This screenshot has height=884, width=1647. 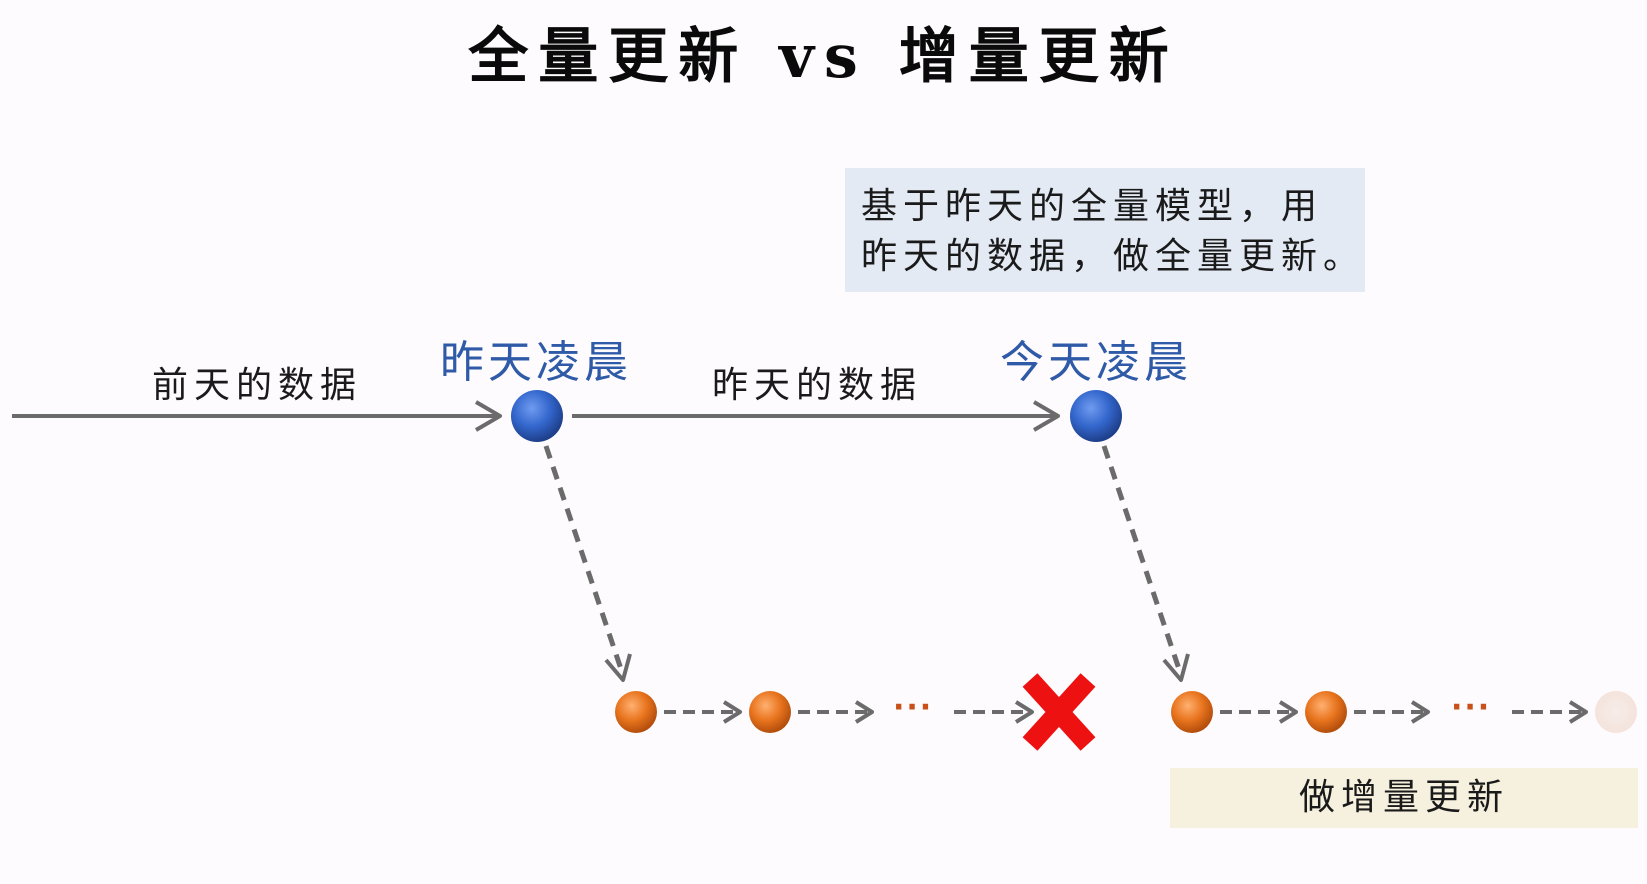 What do you see at coordinates (537, 416) in the screenshot?
I see `node-yesterday-dawn` at bounding box center [537, 416].